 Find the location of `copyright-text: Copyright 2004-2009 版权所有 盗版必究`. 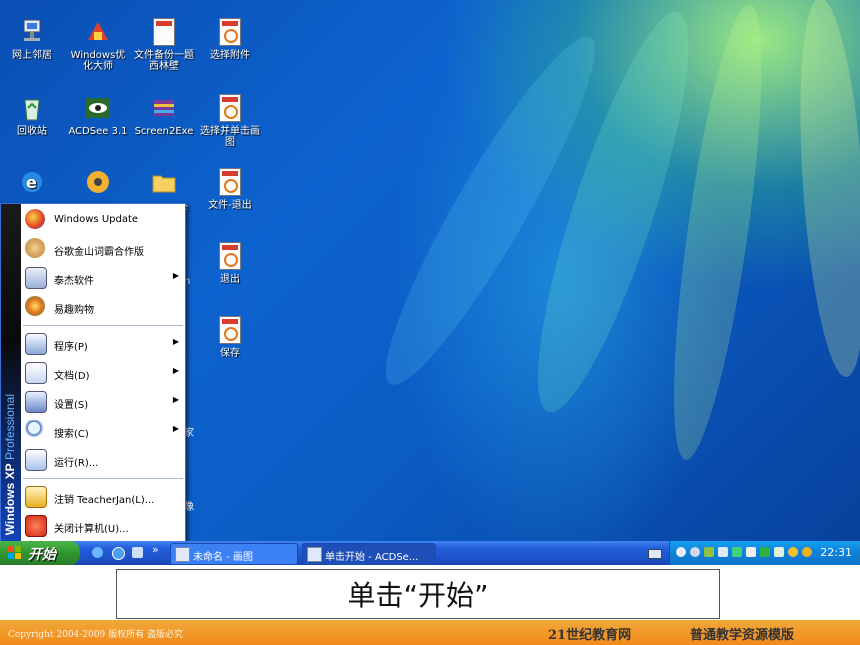

copyright-text: Copyright 2004-2009 版权所有 盗版必究 is located at coordinates (95, 635).